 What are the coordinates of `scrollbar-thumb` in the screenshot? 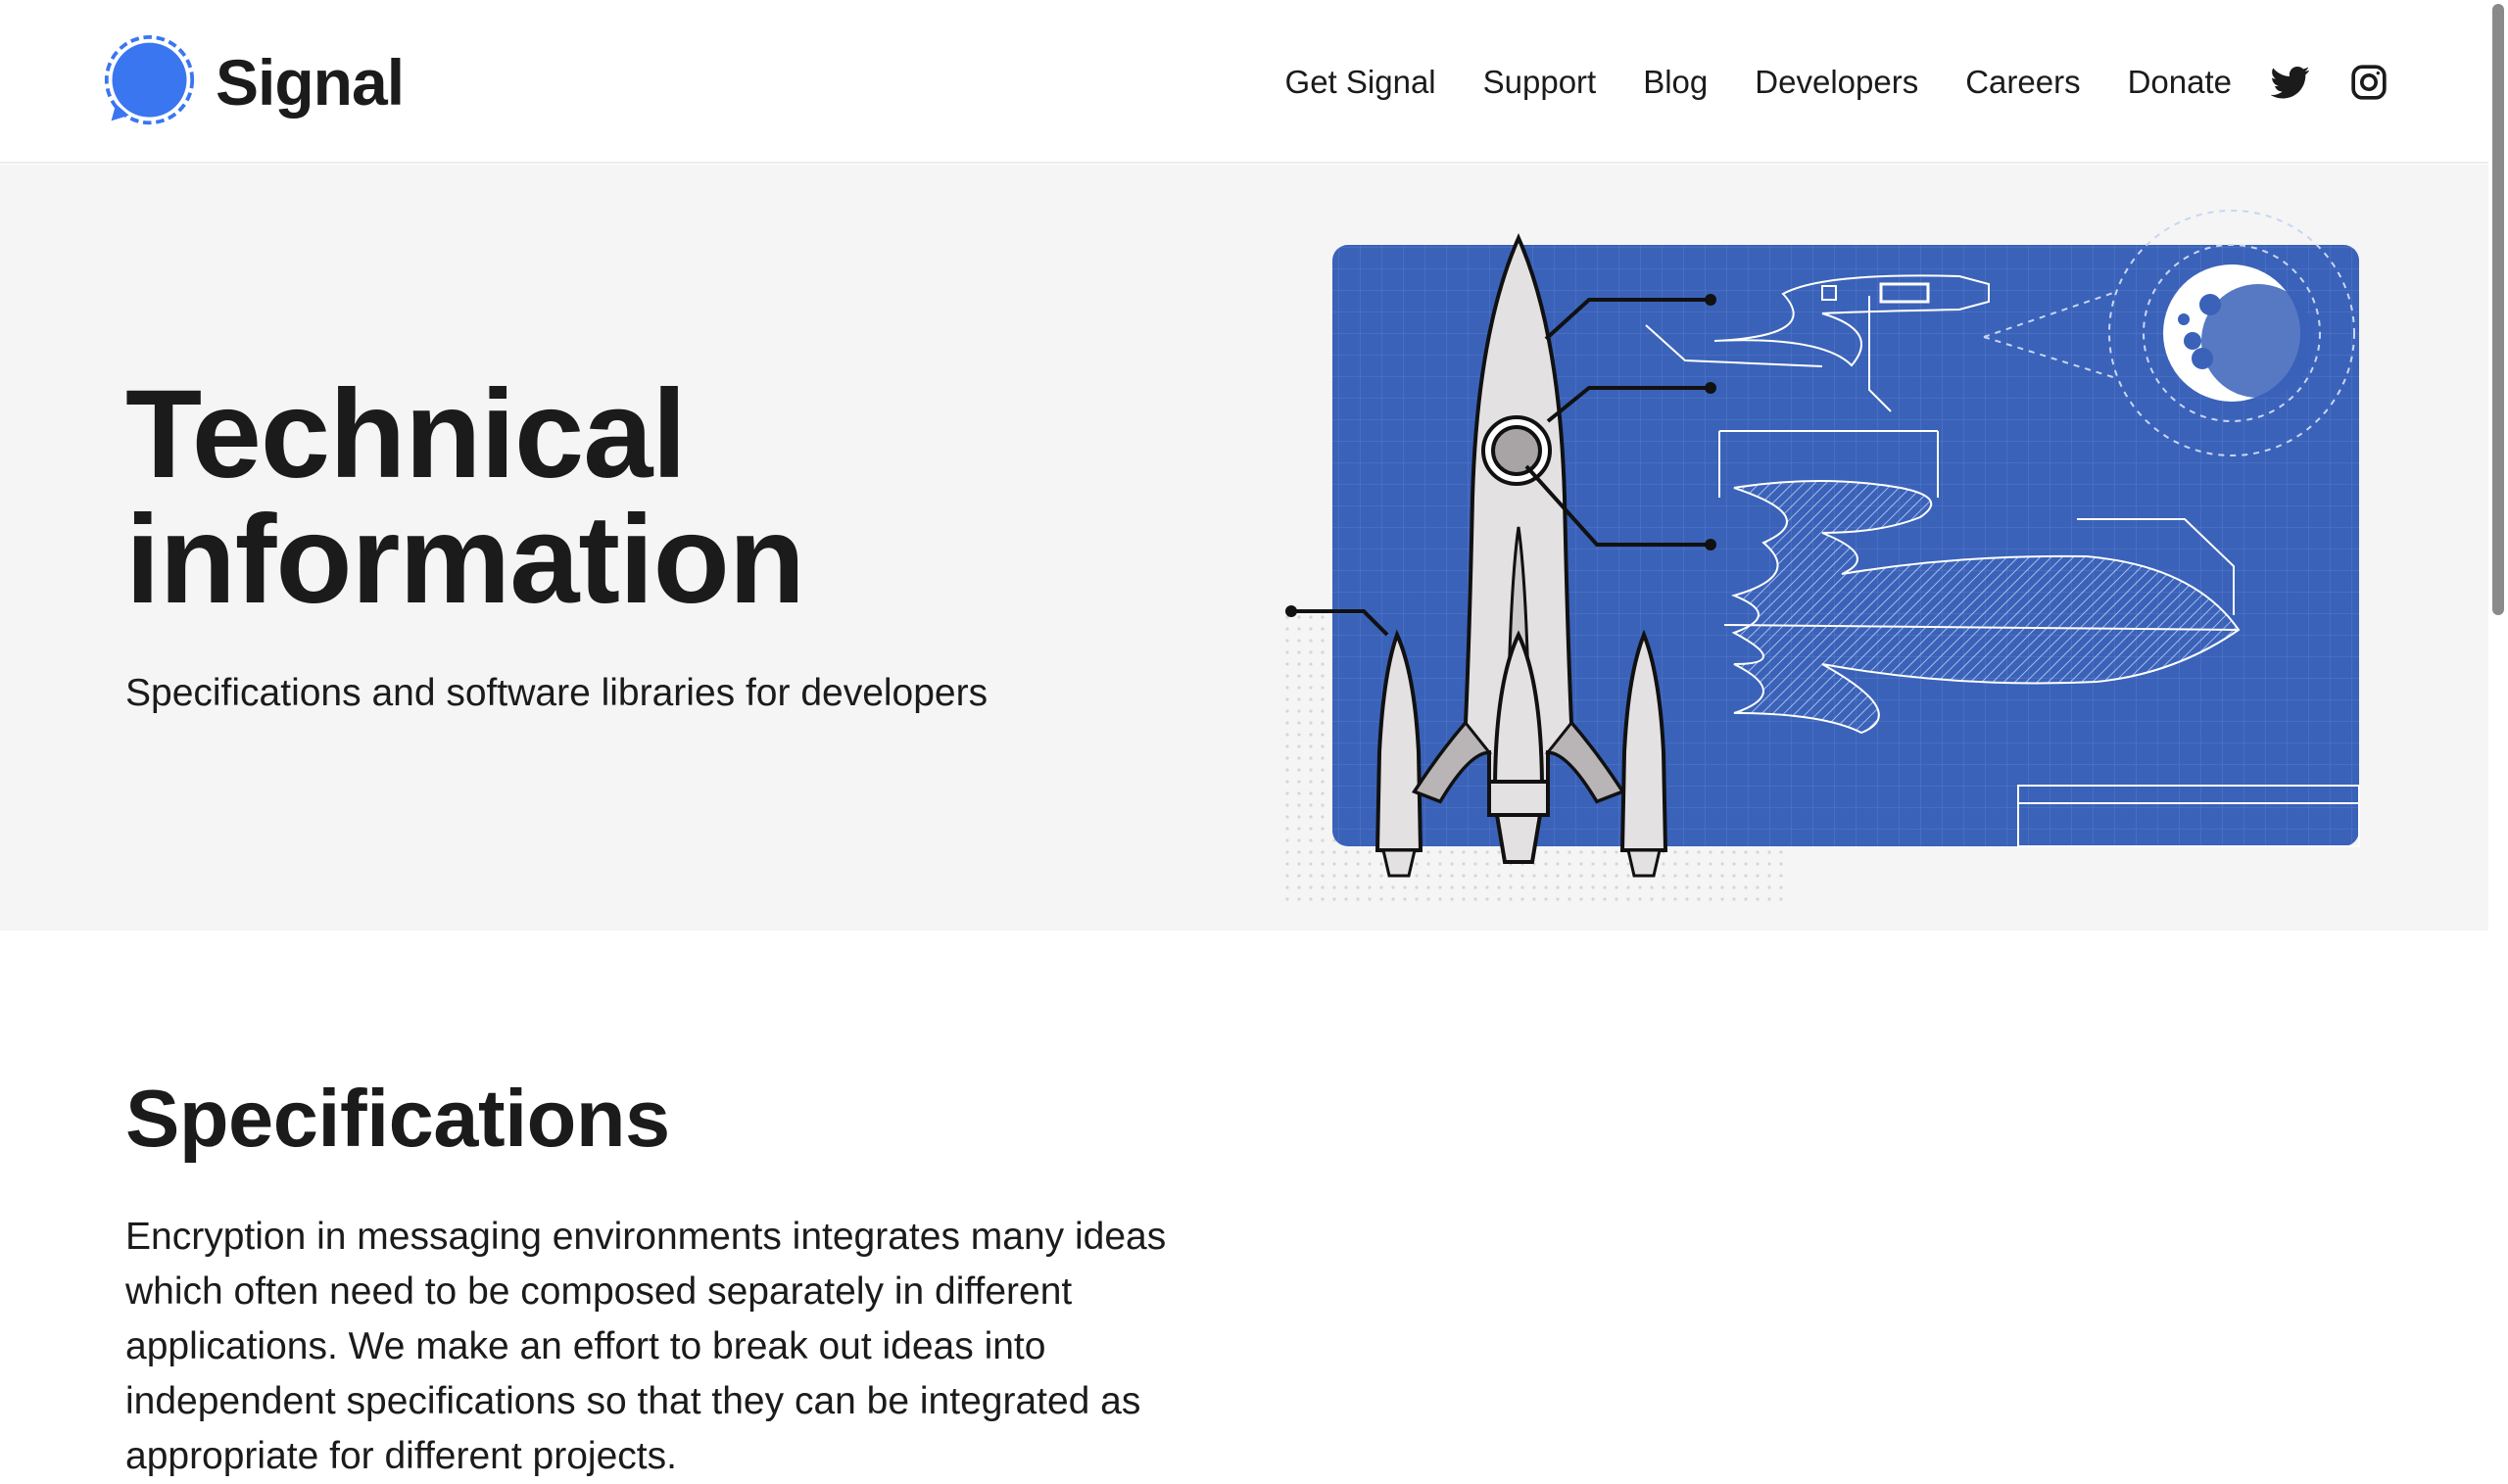 It's located at (2498, 309).